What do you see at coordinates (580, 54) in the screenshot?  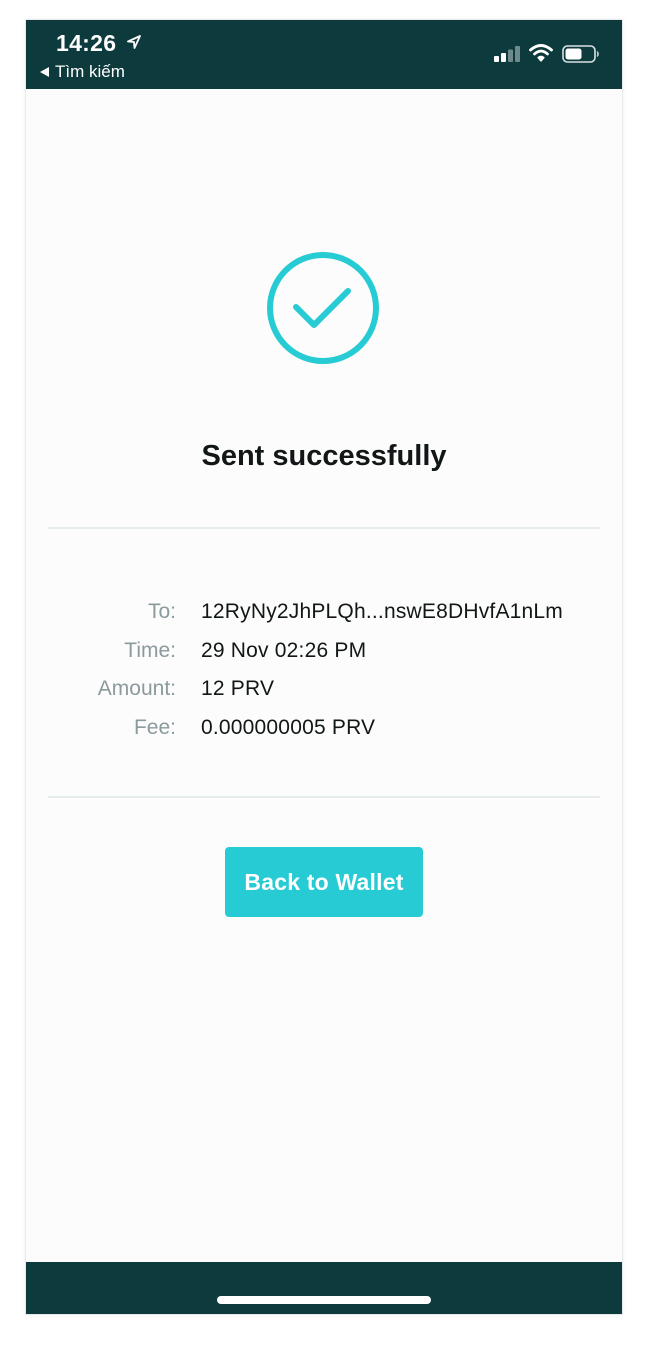 I see `battery-icon` at bounding box center [580, 54].